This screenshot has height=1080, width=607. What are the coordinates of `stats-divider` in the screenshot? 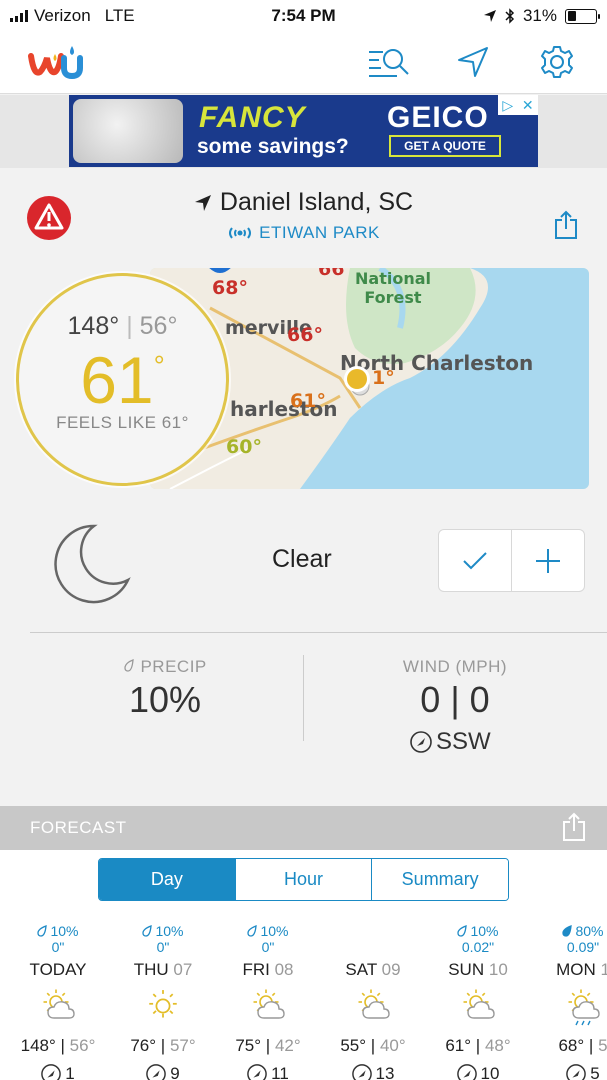 It's located at (303, 698).